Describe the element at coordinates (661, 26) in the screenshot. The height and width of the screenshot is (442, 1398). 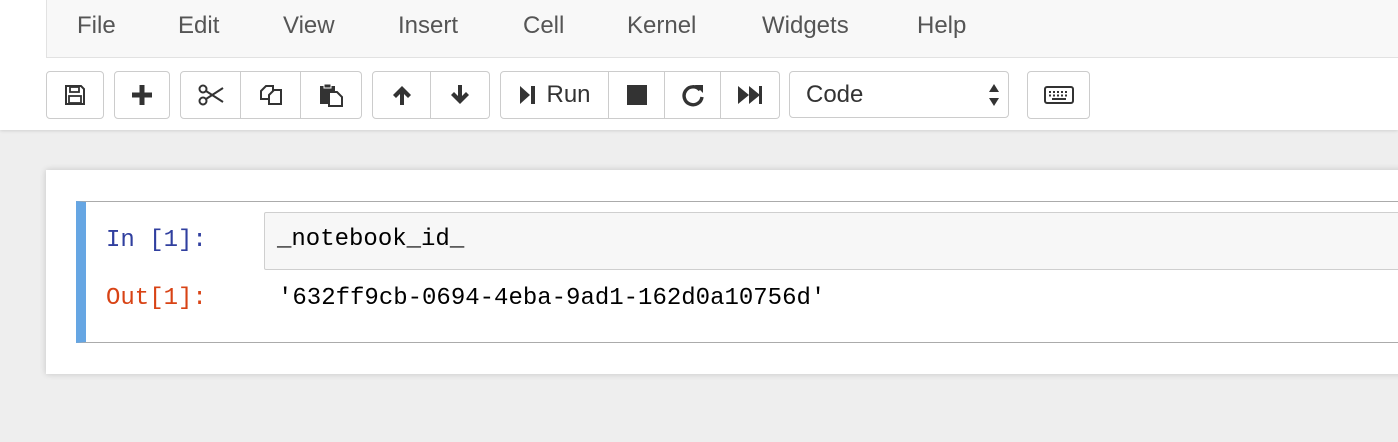
I see `menu-kernel: Kernel` at that location.